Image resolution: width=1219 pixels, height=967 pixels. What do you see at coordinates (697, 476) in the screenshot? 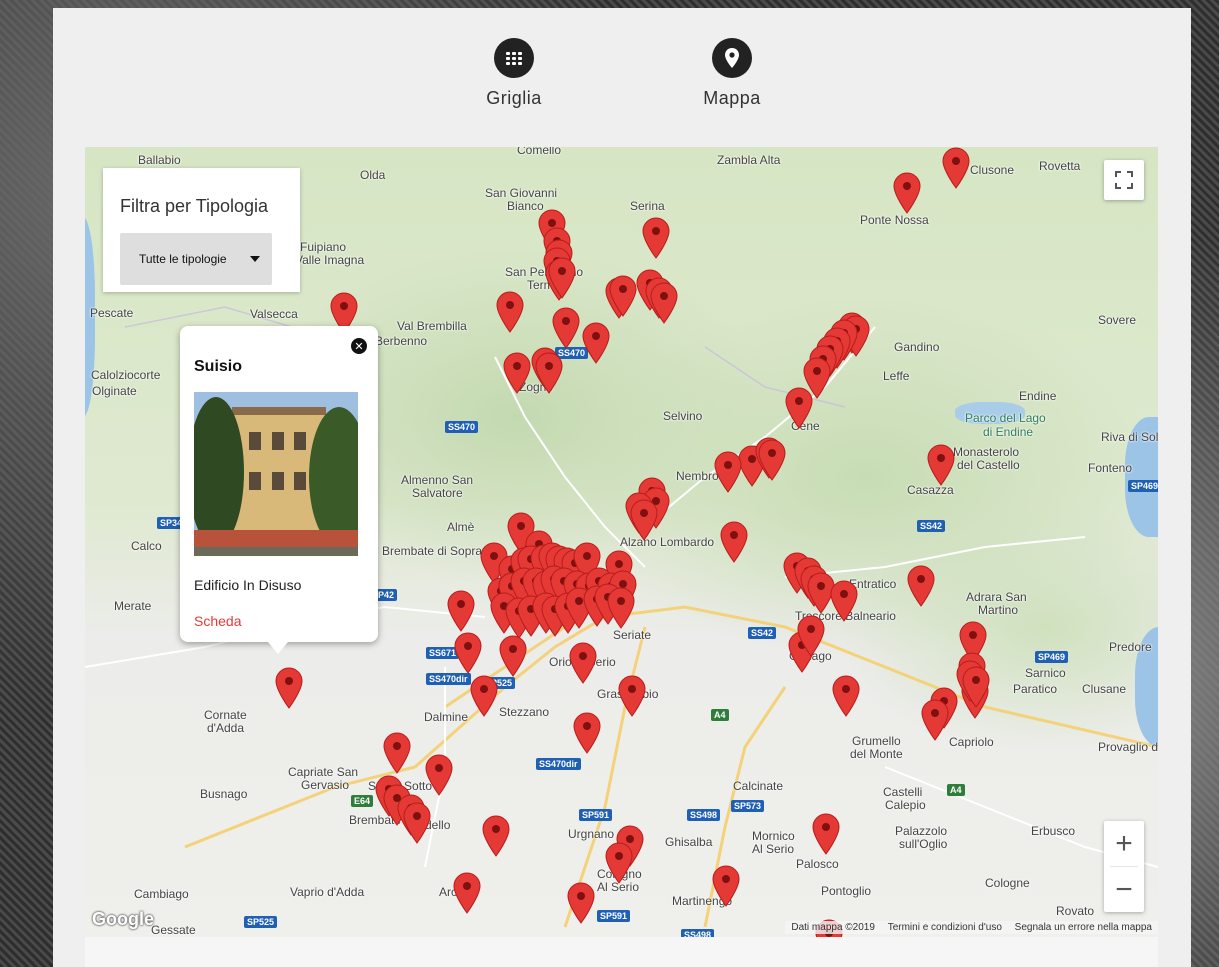
I see `place-label: Nembro` at bounding box center [697, 476].